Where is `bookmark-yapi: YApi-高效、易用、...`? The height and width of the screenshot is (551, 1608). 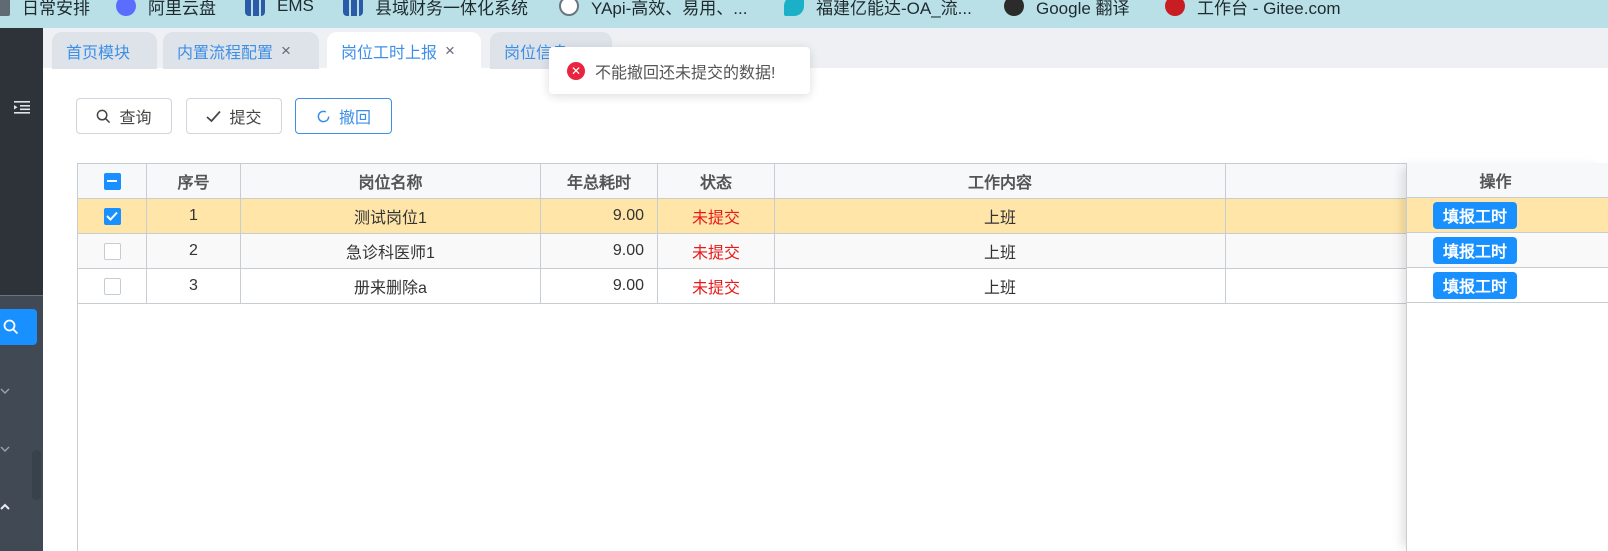 bookmark-yapi: YApi-高效、易用、... is located at coordinates (653, 9).